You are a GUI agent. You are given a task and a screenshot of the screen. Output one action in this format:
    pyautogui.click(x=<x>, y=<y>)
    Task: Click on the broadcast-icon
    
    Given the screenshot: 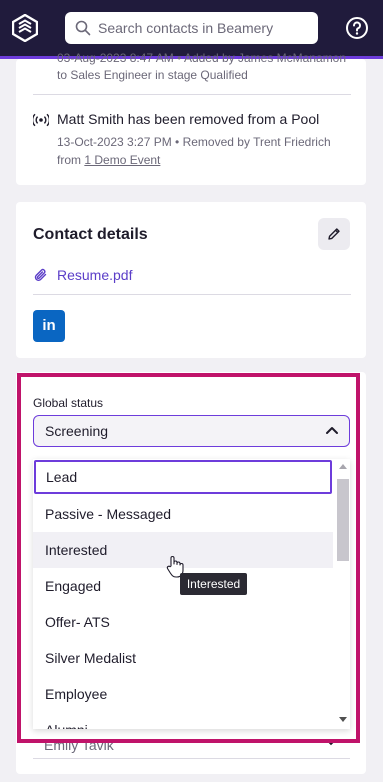 What is the action you would take?
    pyautogui.click(x=41, y=120)
    